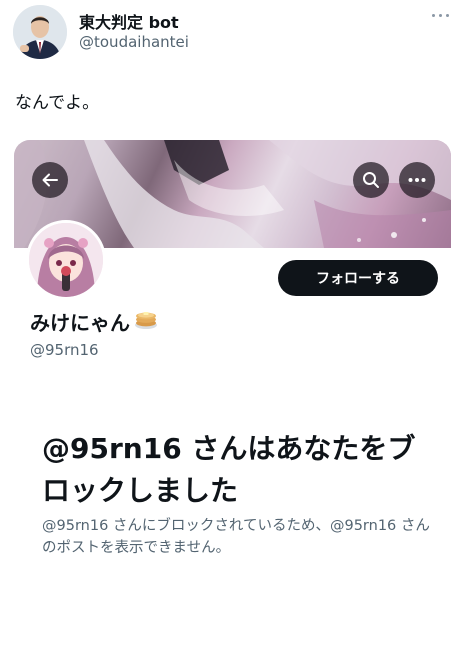 The image size is (466, 660). I want to click on back-button, so click(50, 180).